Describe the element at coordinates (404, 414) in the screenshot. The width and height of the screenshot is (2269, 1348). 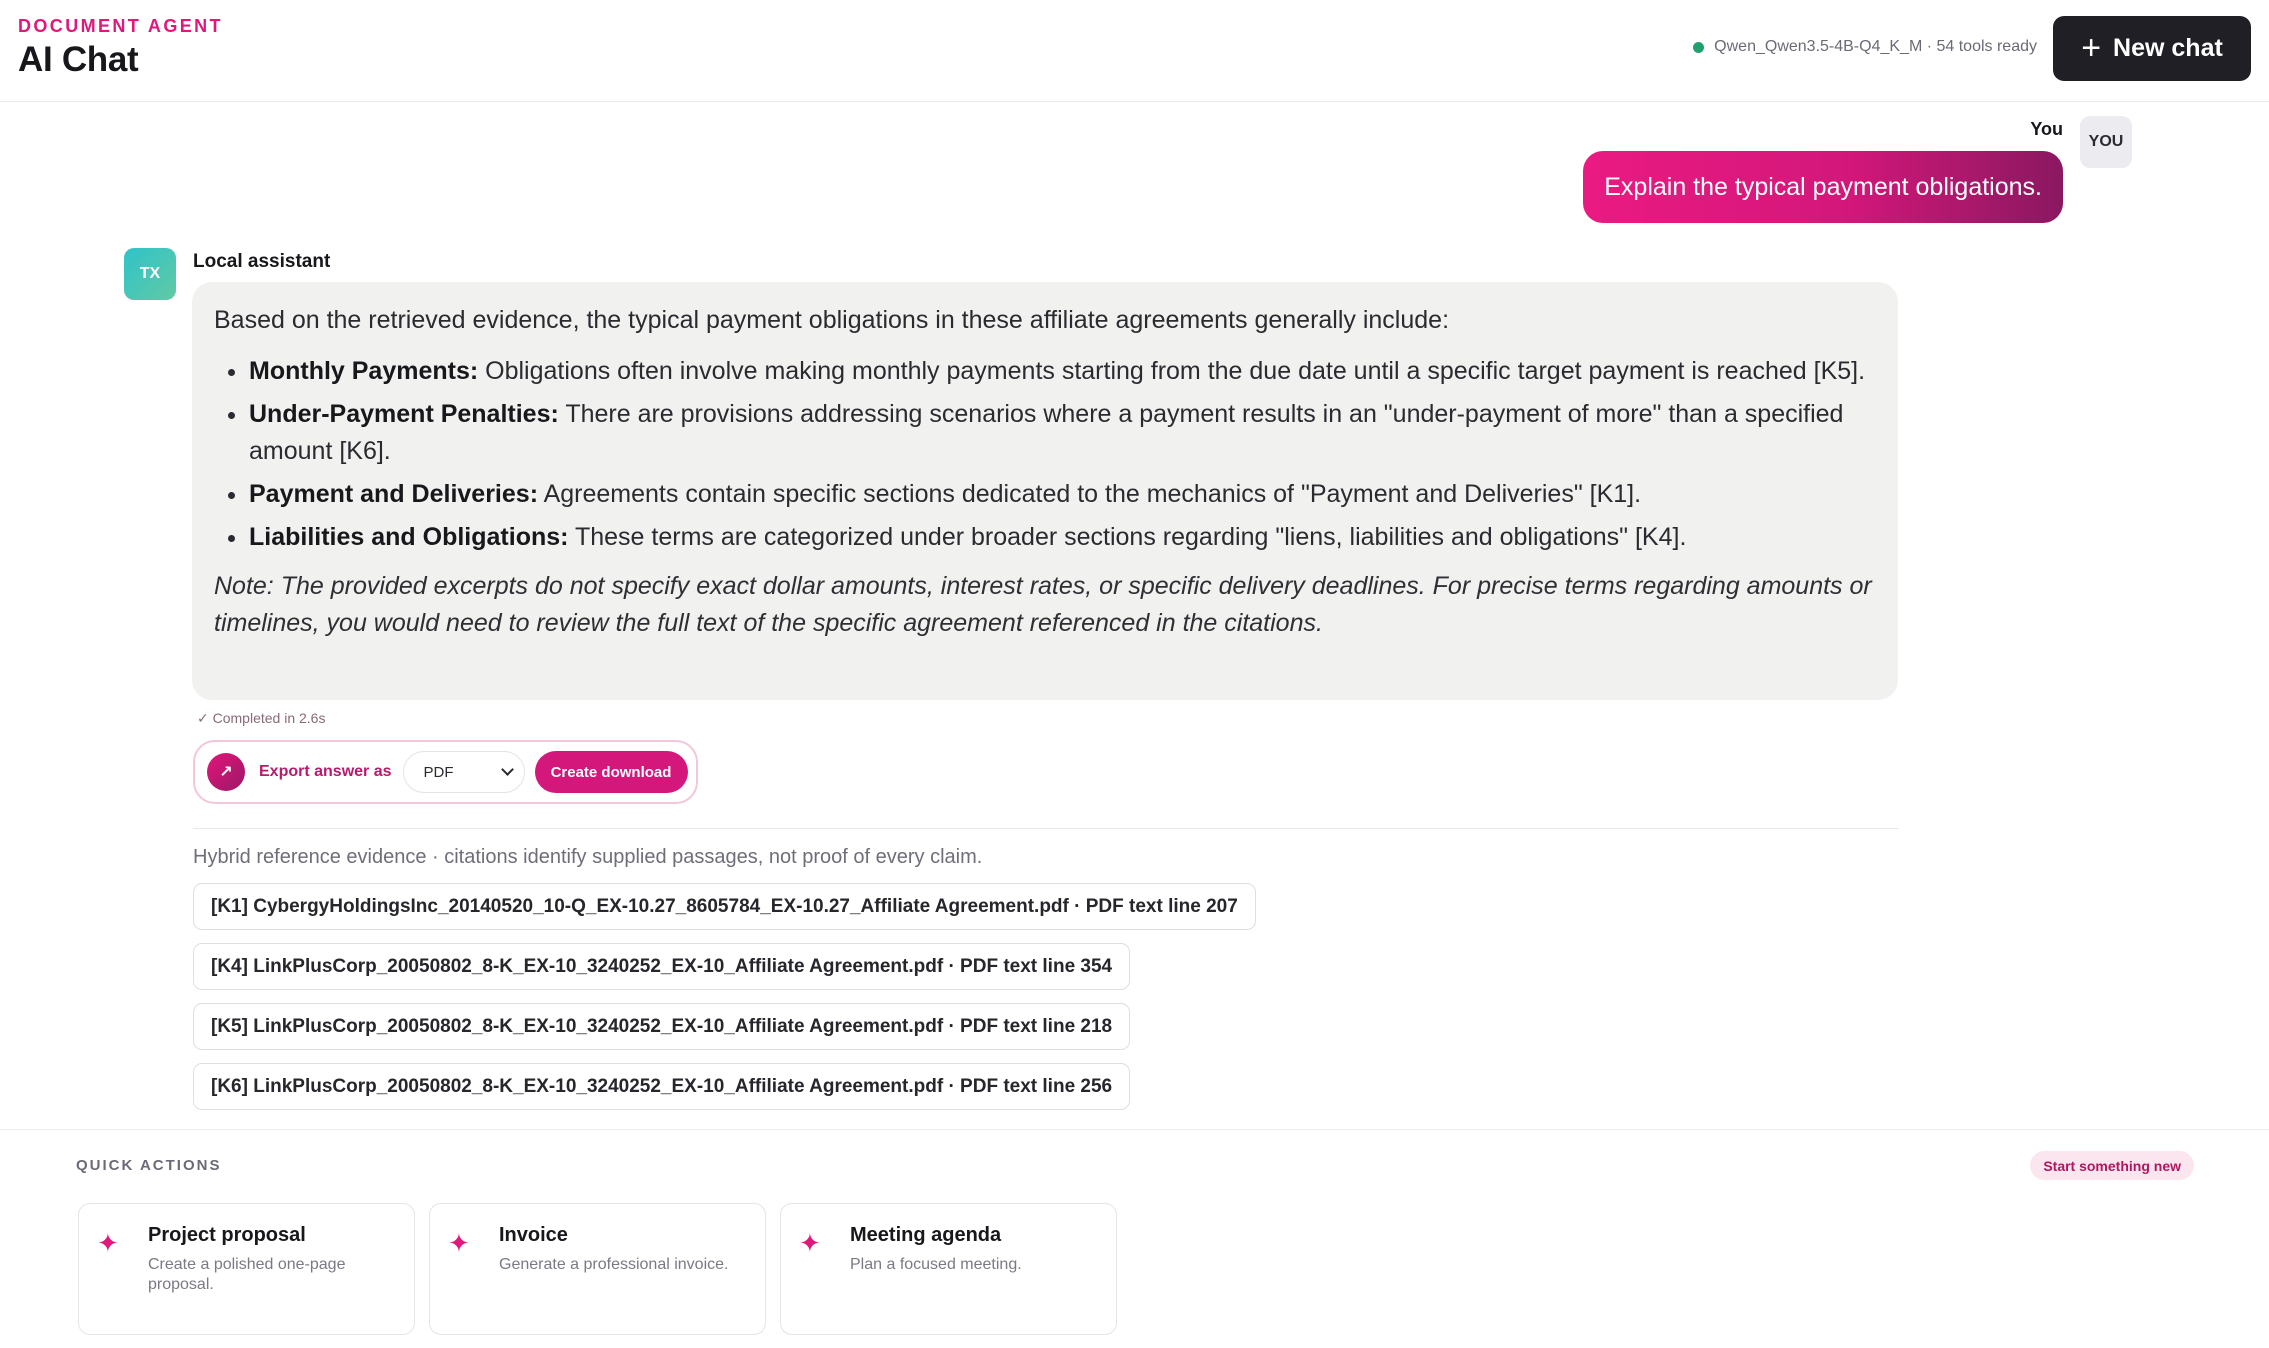
I see `answer-item-term: Under-Payment Penalties:` at that location.